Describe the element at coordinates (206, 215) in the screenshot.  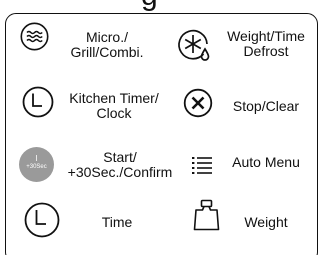
I see `weight-icon` at that location.